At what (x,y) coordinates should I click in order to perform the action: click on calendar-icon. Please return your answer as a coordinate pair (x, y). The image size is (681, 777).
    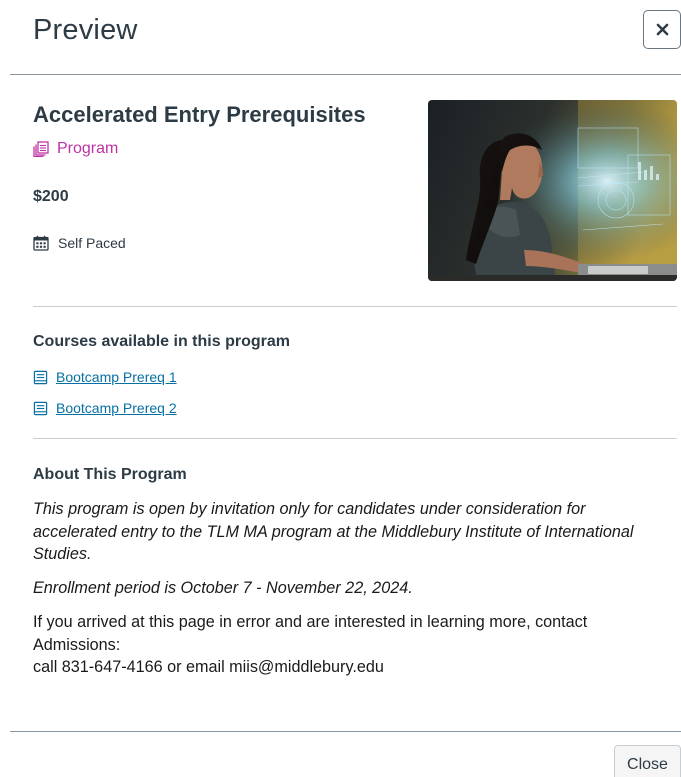
    Looking at the image, I should click on (41, 243).